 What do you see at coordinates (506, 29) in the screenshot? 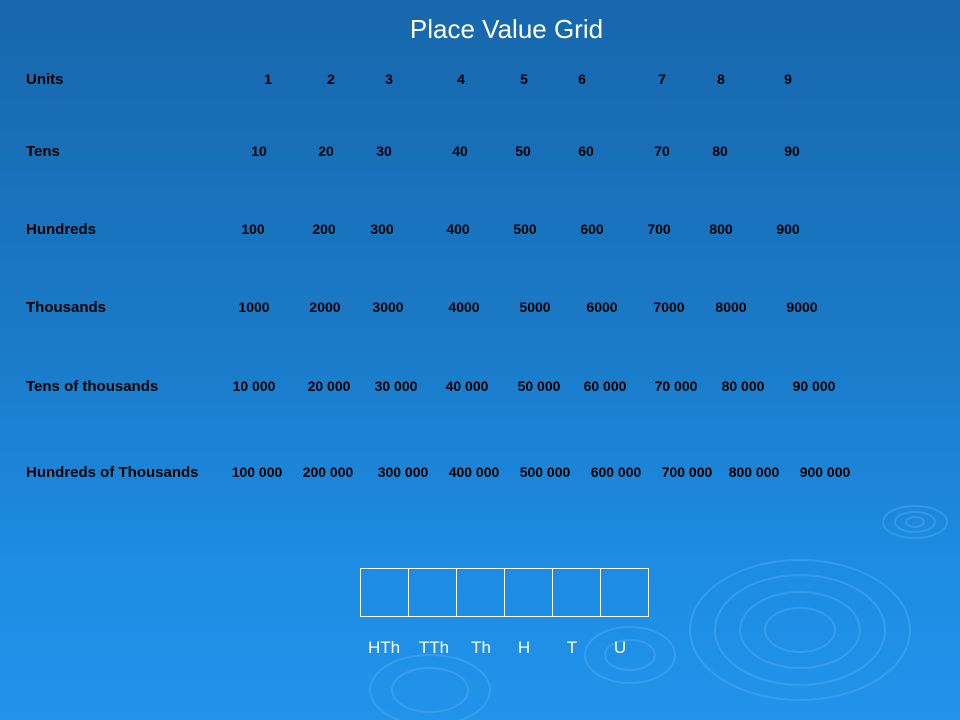
I see `page-title: Place Value Grid` at bounding box center [506, 29].